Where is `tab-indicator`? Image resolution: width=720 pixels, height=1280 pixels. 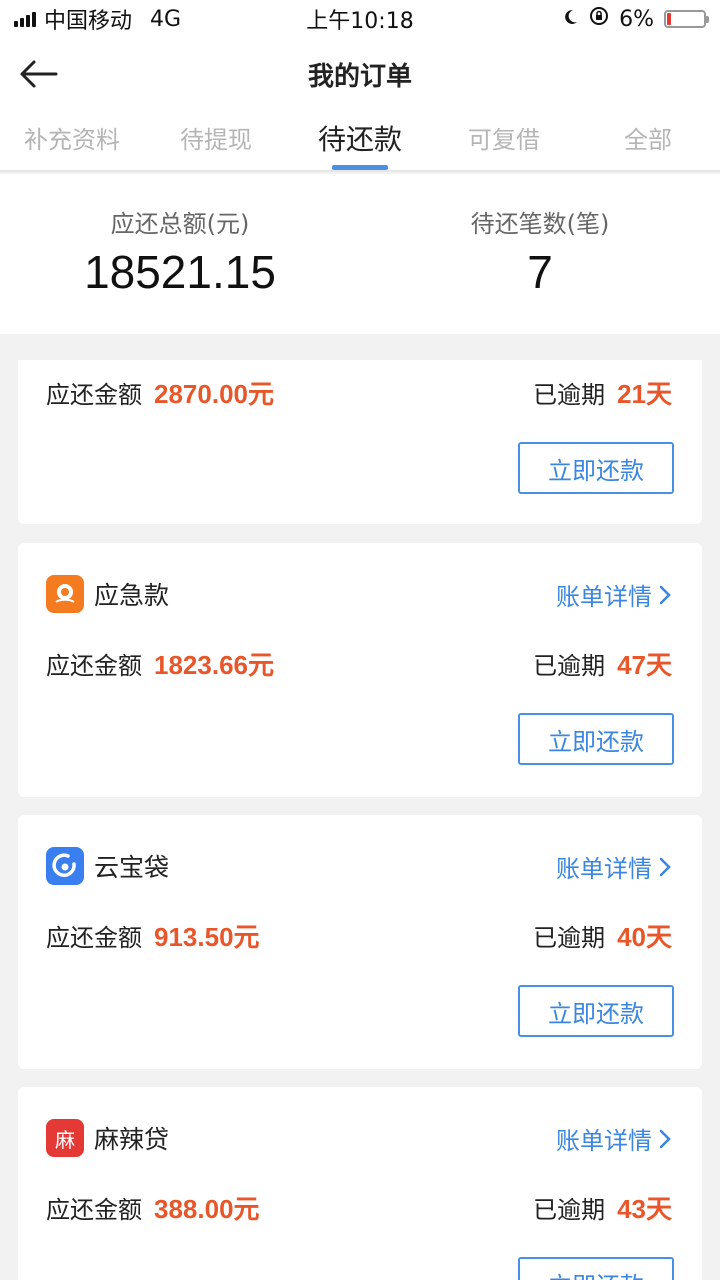 tab-indicator is located at coordinates (360, 167).